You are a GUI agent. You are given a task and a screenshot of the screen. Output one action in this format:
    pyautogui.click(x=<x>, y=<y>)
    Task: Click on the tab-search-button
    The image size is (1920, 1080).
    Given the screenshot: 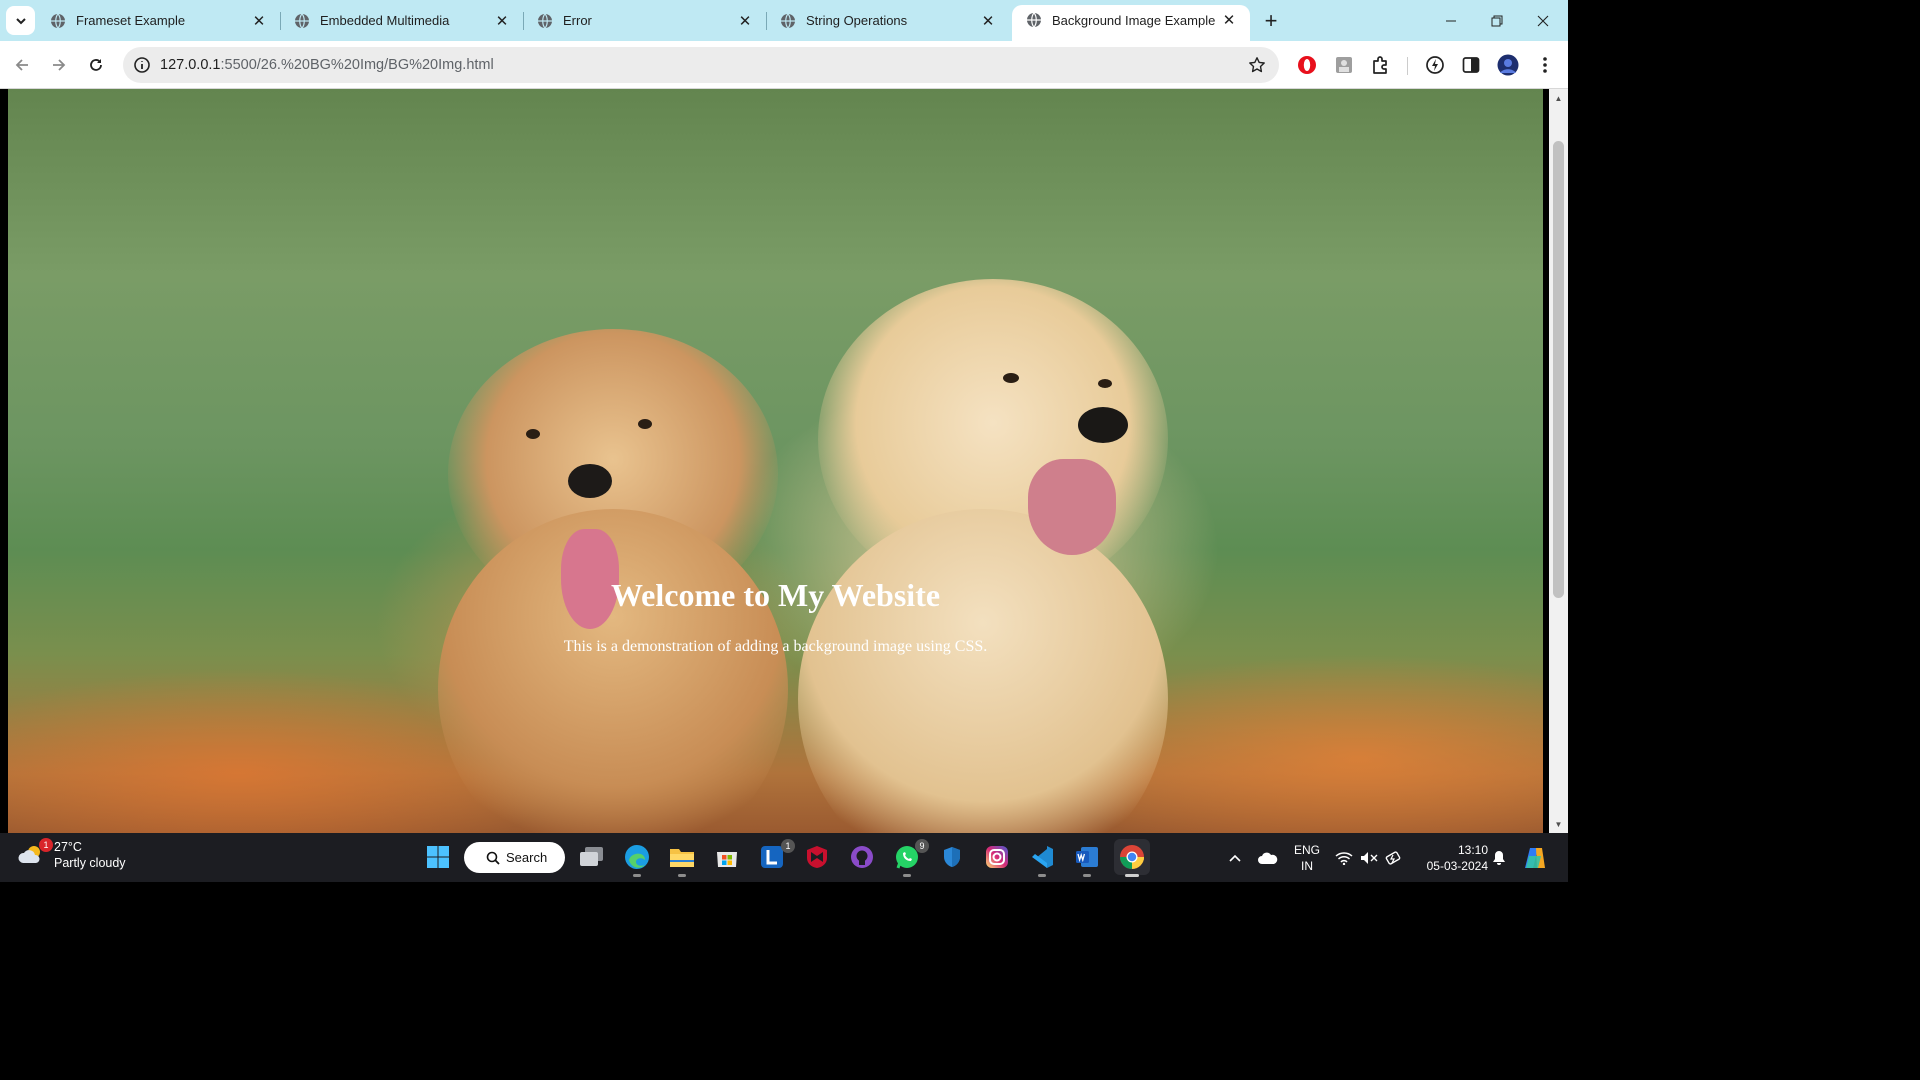 What is the action you would take?
    pyautogui.click(x=20, y=20)
    